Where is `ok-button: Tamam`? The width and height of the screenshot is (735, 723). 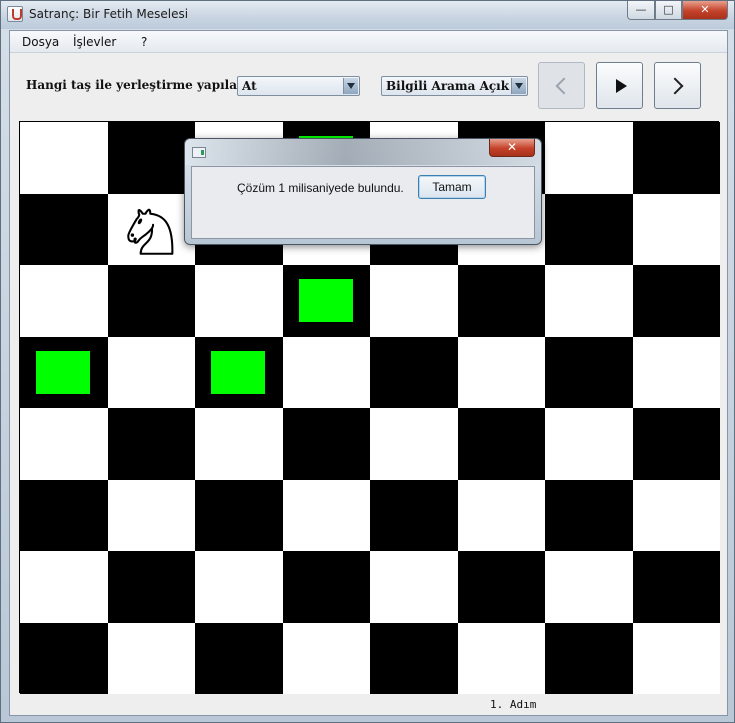 ok-button: Tamam is located at coordinates (452, 187).